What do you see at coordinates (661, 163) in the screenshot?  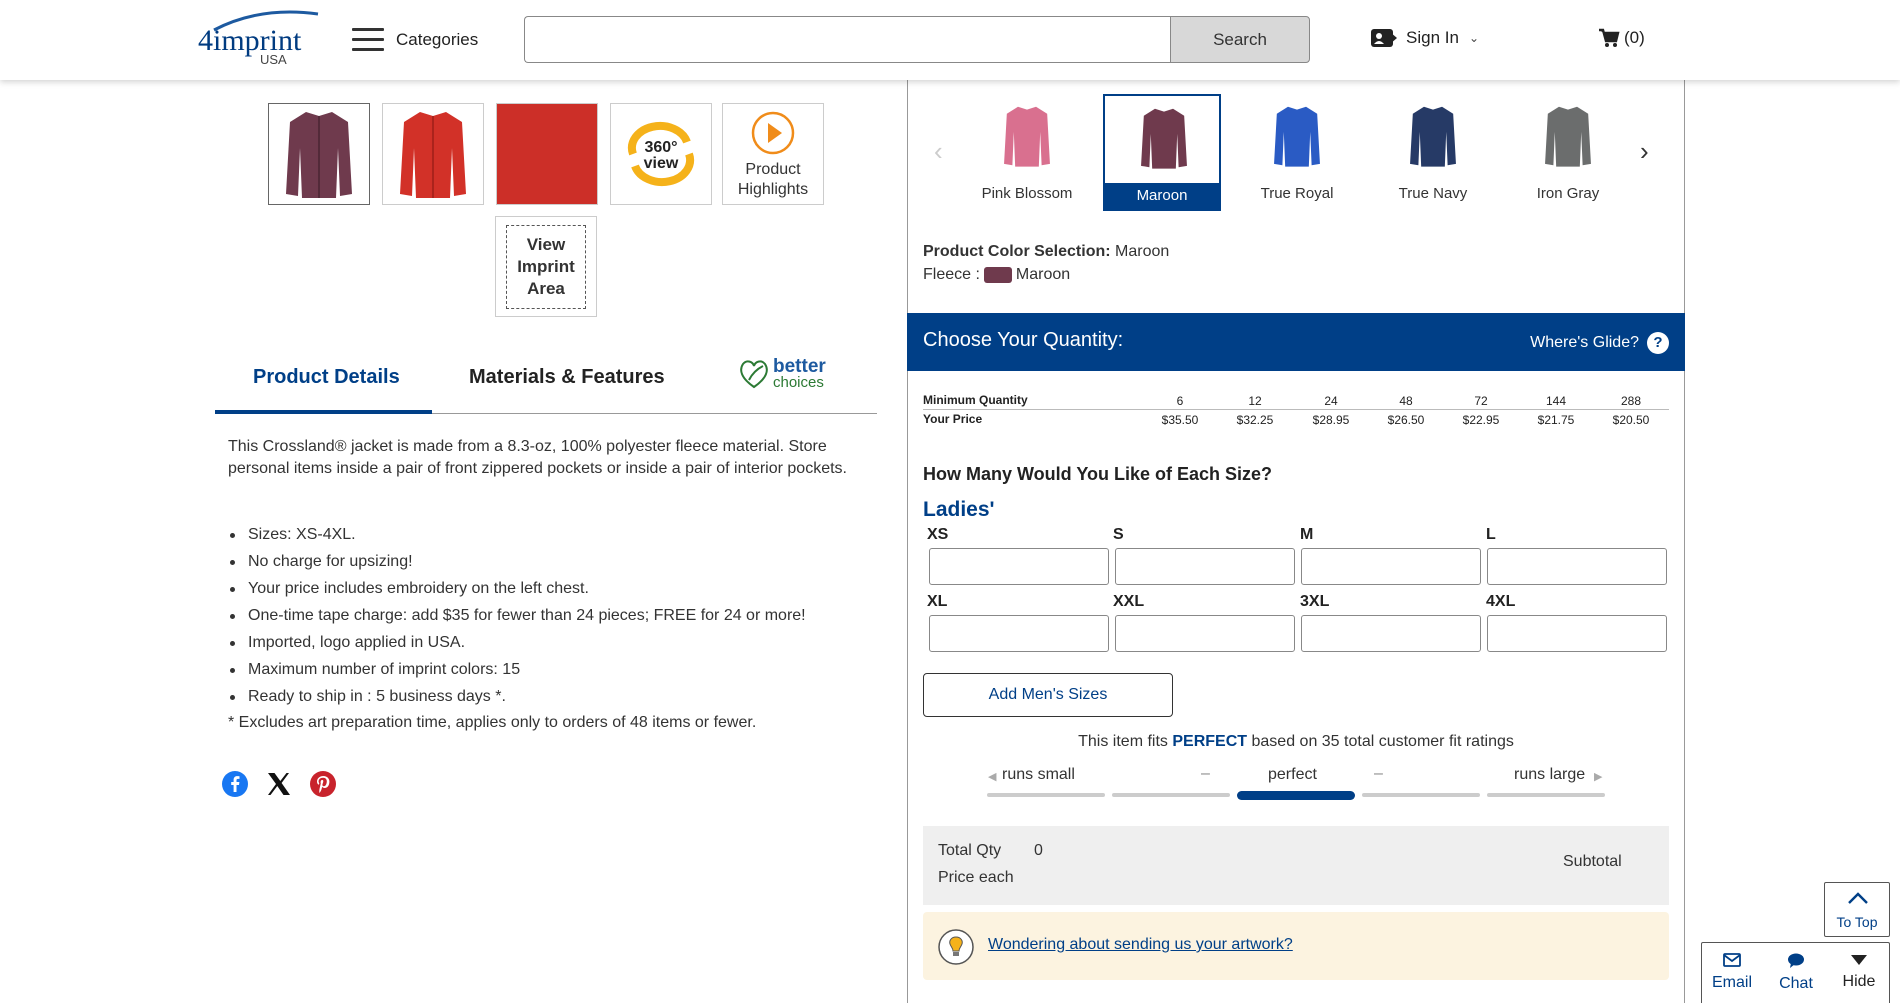 I see `svg-text: view` at bounding box center [661, 163].